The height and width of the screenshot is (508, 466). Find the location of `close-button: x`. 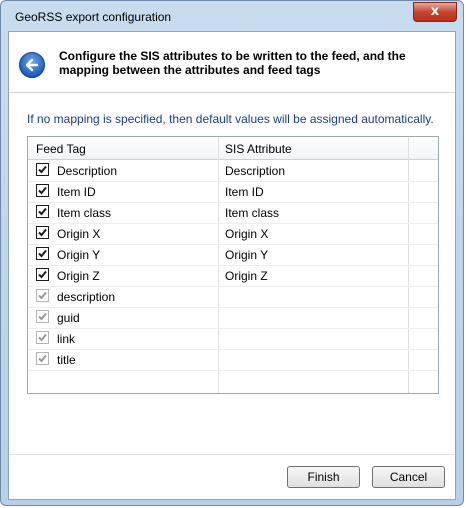

close-button: x is located at coordinates (435, 12).